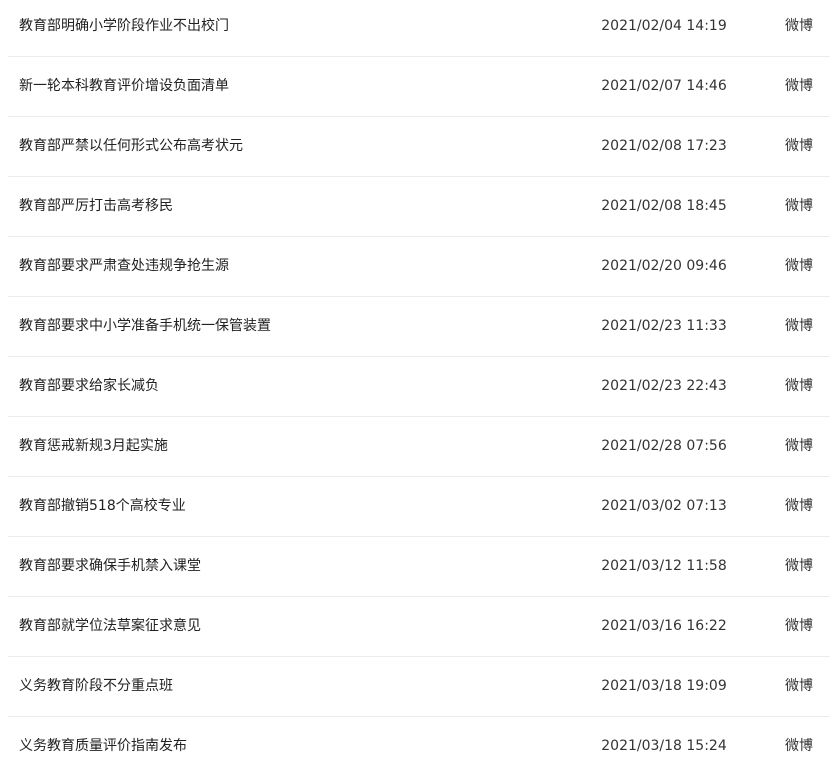  What do you see at coordinates (145, 326) in the screenshot?
I see `news-title: 教育部要求中小学准备手机统一保管装置` at bounding box center [145, 326].